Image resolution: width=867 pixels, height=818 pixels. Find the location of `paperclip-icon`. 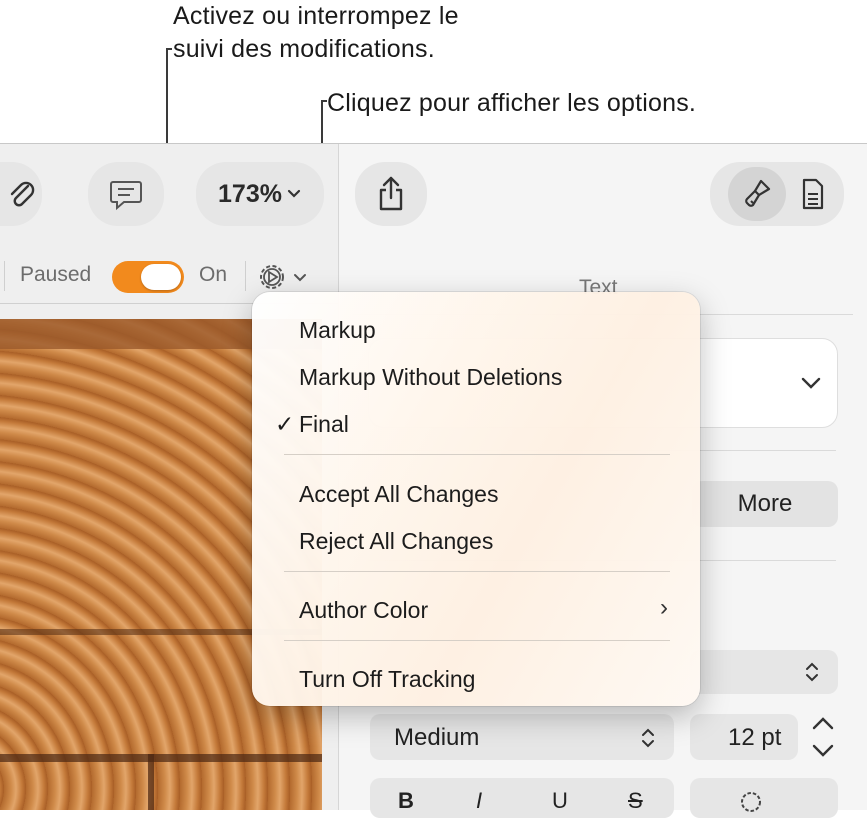

paperclip-icon is located at coordinates (22, 194).